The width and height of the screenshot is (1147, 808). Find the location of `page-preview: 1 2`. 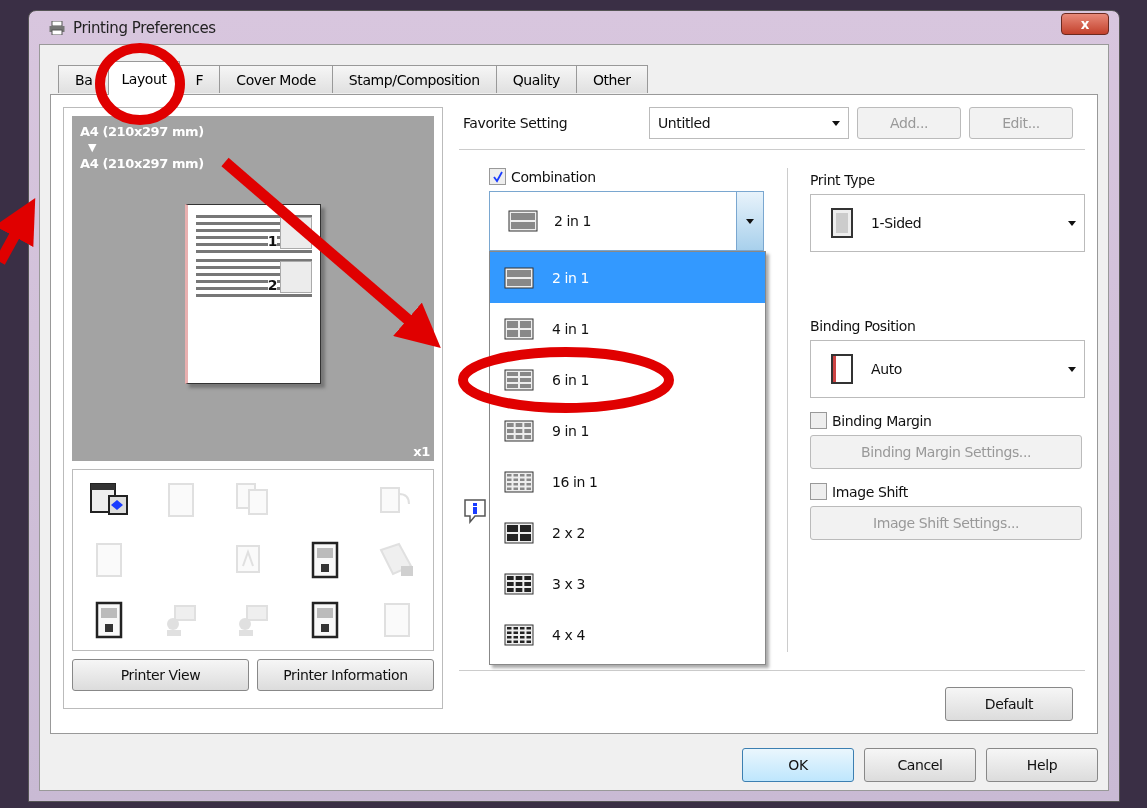

page-preview: 1 2 is located at coordinates (253, 294).